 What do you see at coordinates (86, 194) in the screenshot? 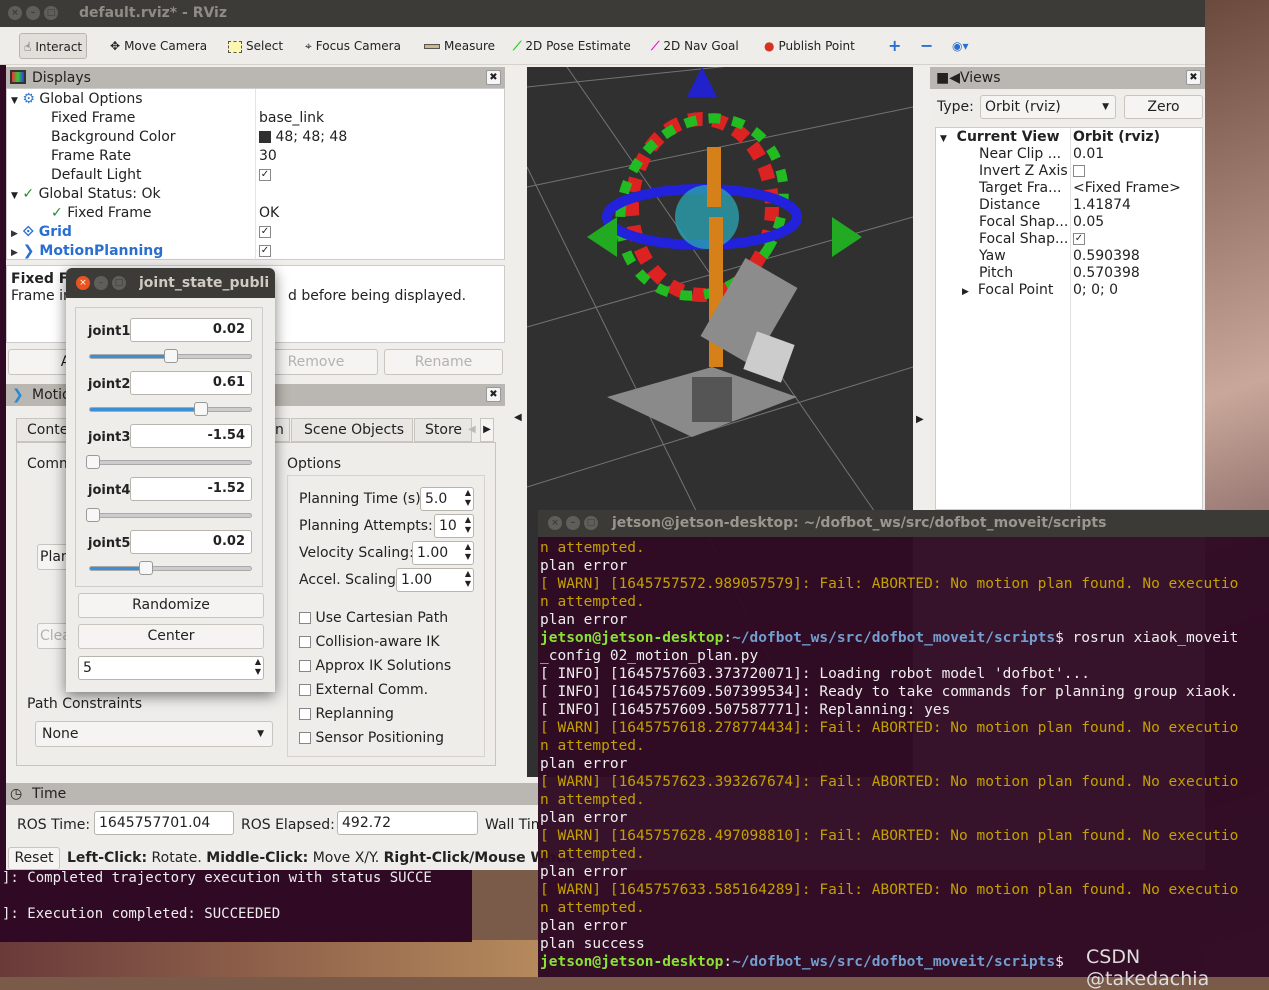
I see `tree-row-global-status: ▼ ✓ Global Status: Ok` at bounding box center [86, 194].